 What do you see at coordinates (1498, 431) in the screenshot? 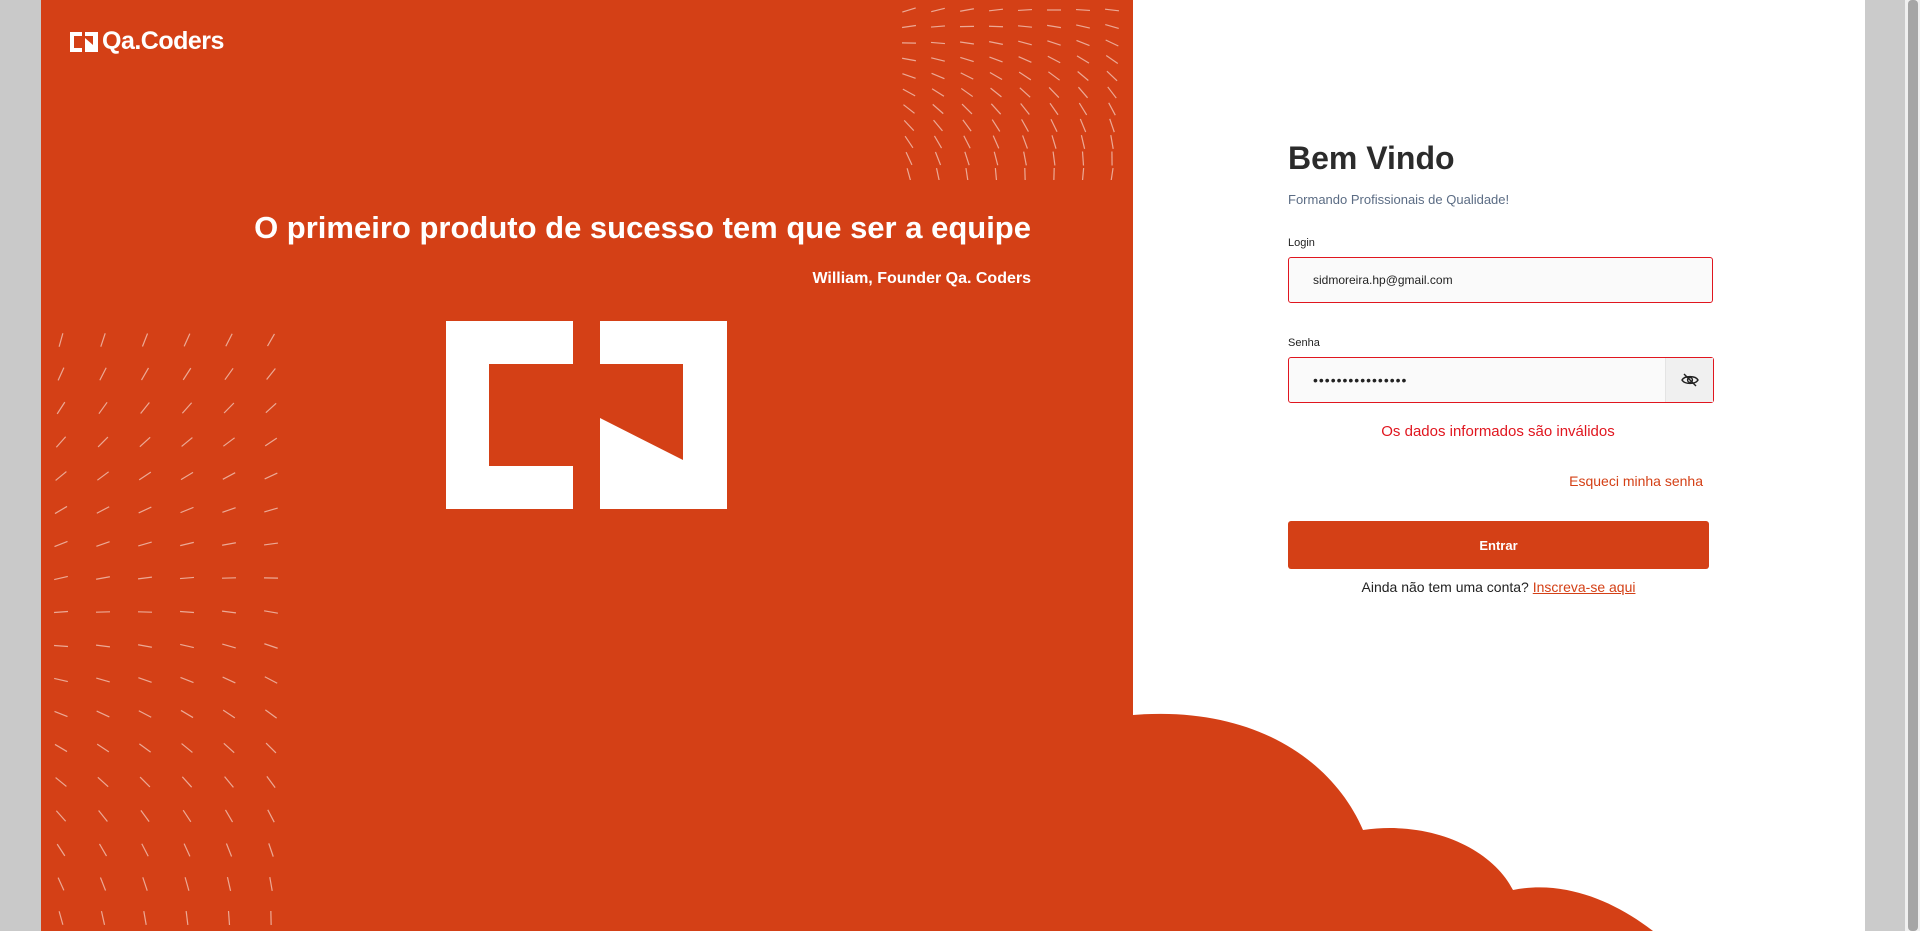
I see `error-message: Os dados informados são inválidos` at bounding box center [1498, 431].